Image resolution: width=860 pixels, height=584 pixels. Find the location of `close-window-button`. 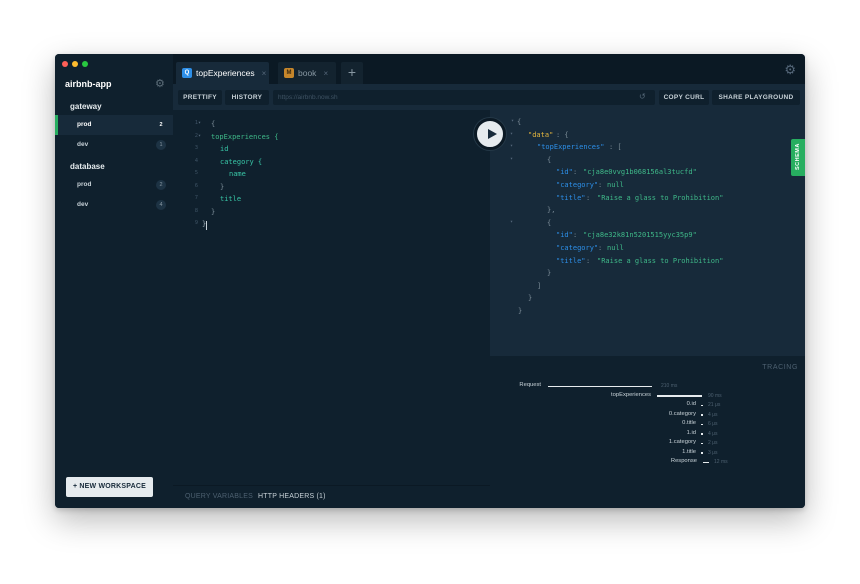

close-window-button is located at coordinates (65, 64).